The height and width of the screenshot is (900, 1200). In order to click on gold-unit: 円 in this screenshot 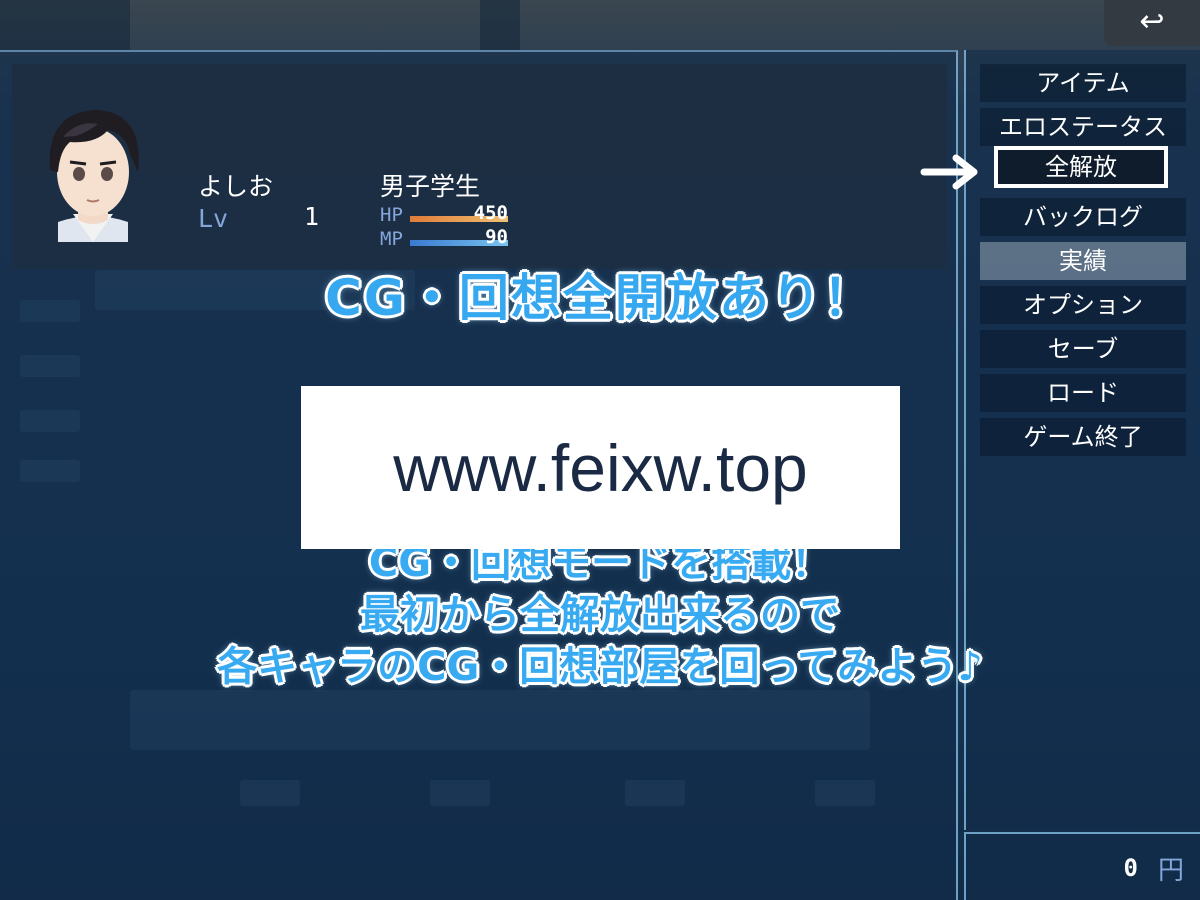, I will do `click(1170, 871)`.